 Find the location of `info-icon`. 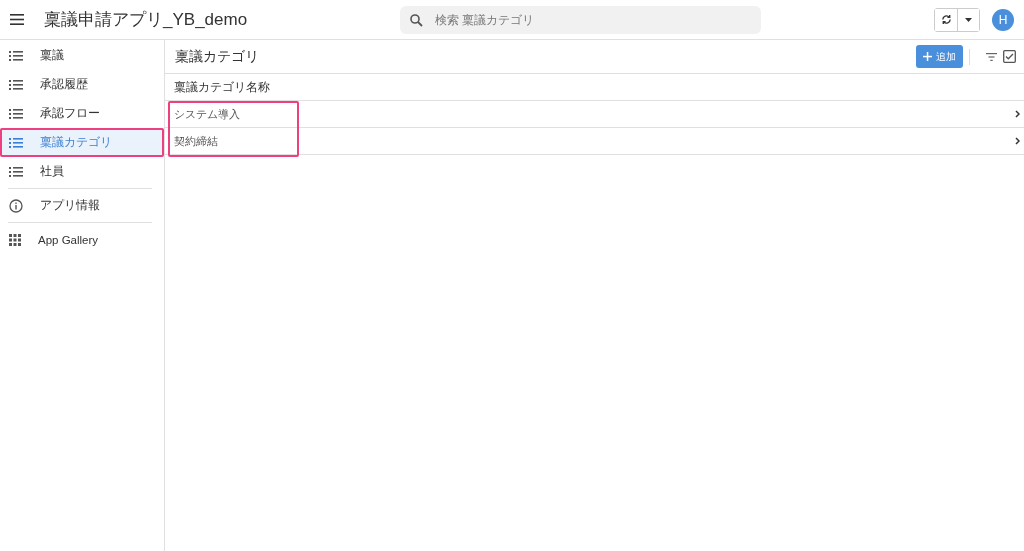

info-icon is located at coordinates (16, 205).